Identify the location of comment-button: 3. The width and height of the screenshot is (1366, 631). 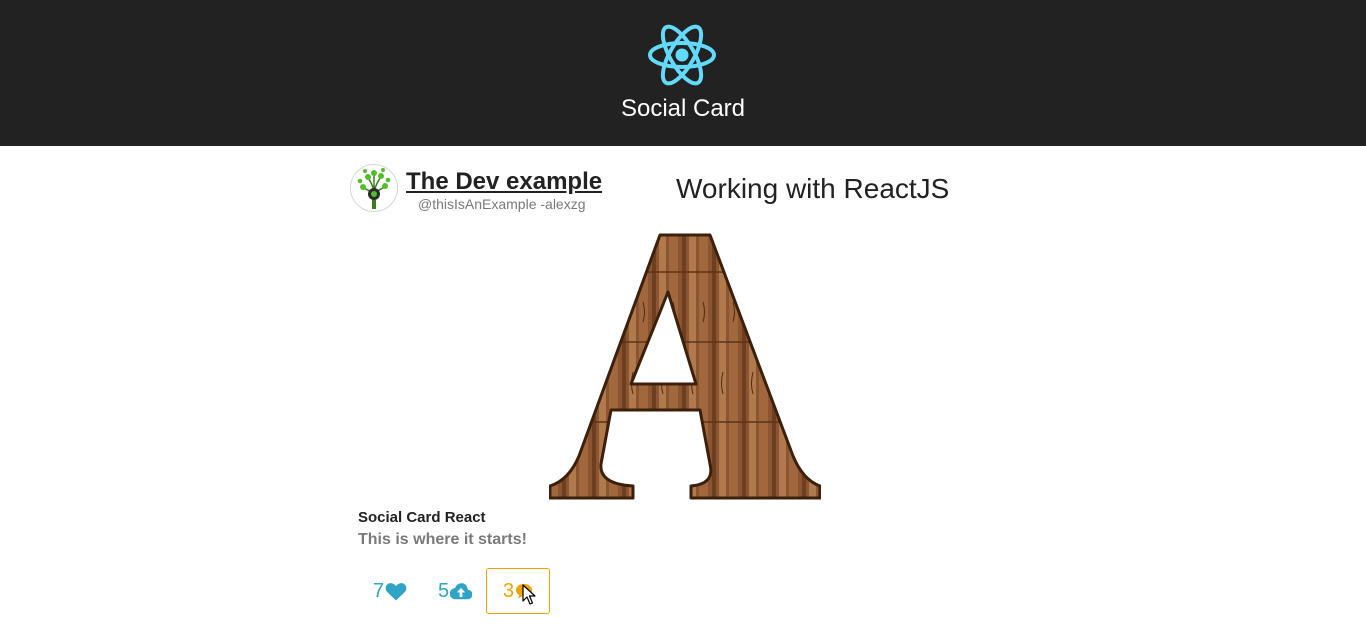
(518, 591).